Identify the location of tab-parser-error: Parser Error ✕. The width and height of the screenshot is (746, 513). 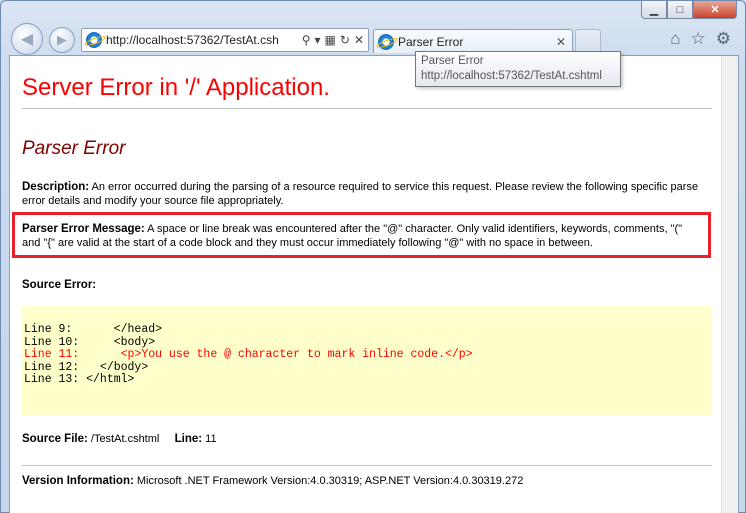
(473, 41).